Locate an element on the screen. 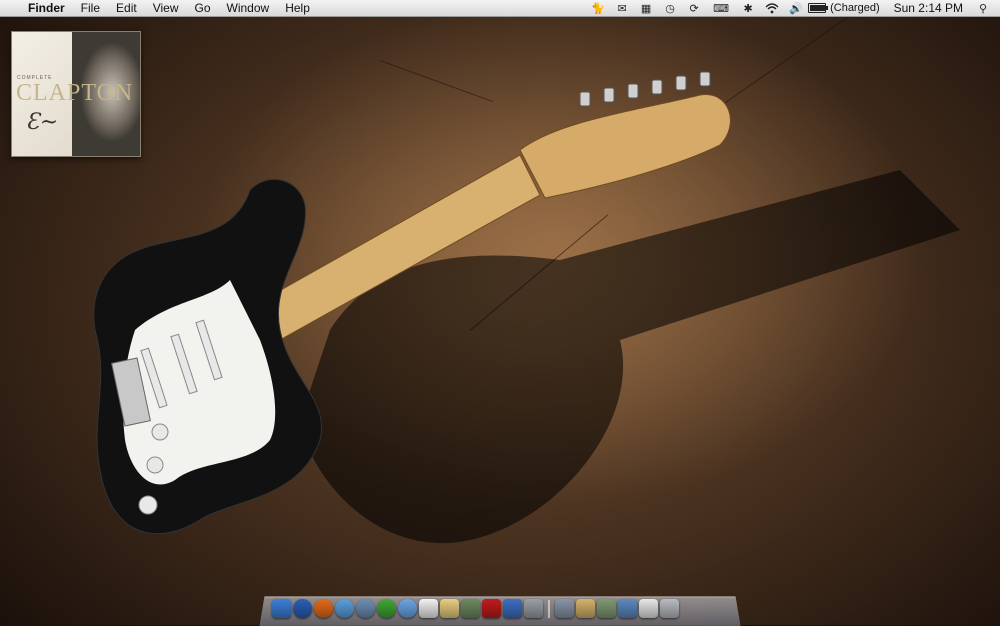  dock is located at coordinates (502, 605).